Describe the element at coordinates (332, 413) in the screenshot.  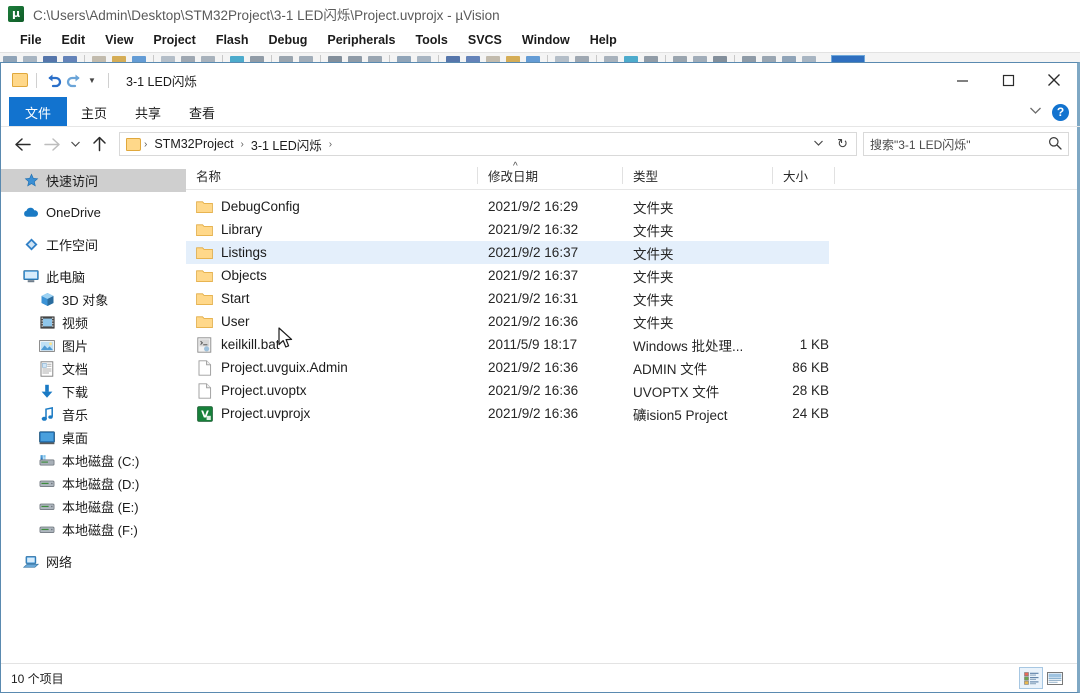
I see `file-name-cell: V Project.uvprojx` at that location.